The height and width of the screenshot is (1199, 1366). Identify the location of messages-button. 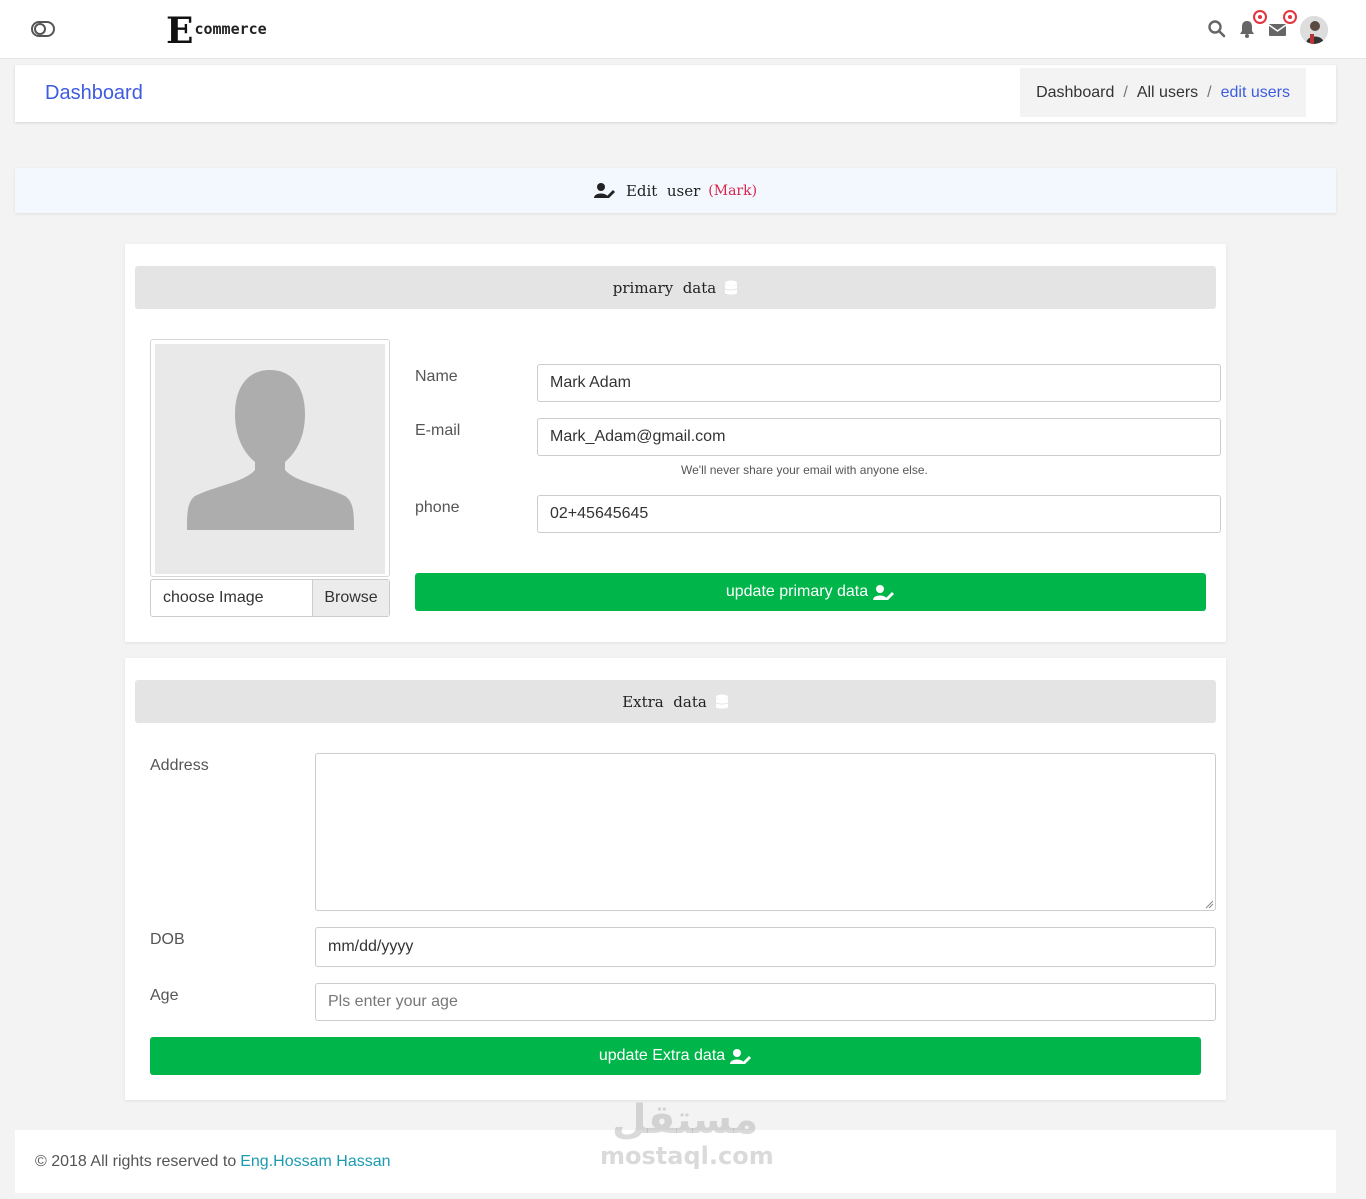
(1282, 24).